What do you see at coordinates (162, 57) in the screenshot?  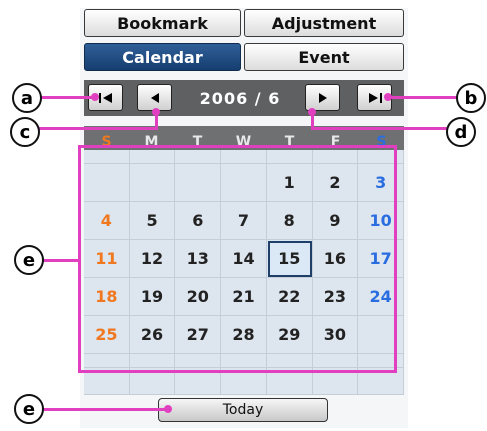 I see `tab-calendar: Calendar` at bounding box center [162, 57].